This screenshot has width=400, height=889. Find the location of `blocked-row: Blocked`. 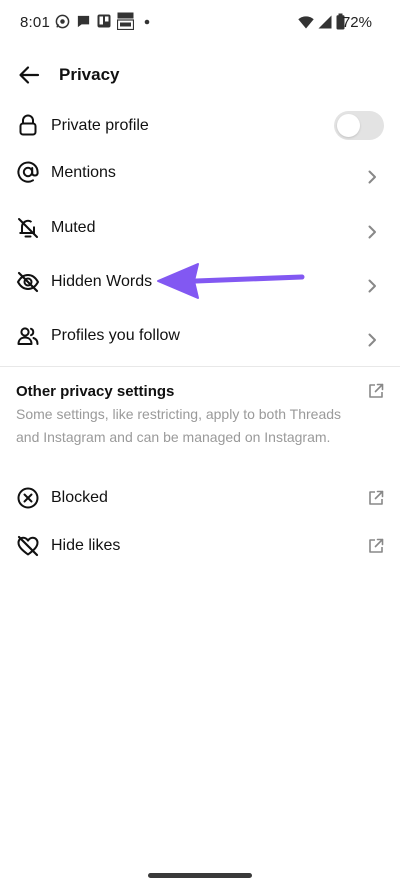

blocked-row: Blocked is located at coordinates (200, 498).